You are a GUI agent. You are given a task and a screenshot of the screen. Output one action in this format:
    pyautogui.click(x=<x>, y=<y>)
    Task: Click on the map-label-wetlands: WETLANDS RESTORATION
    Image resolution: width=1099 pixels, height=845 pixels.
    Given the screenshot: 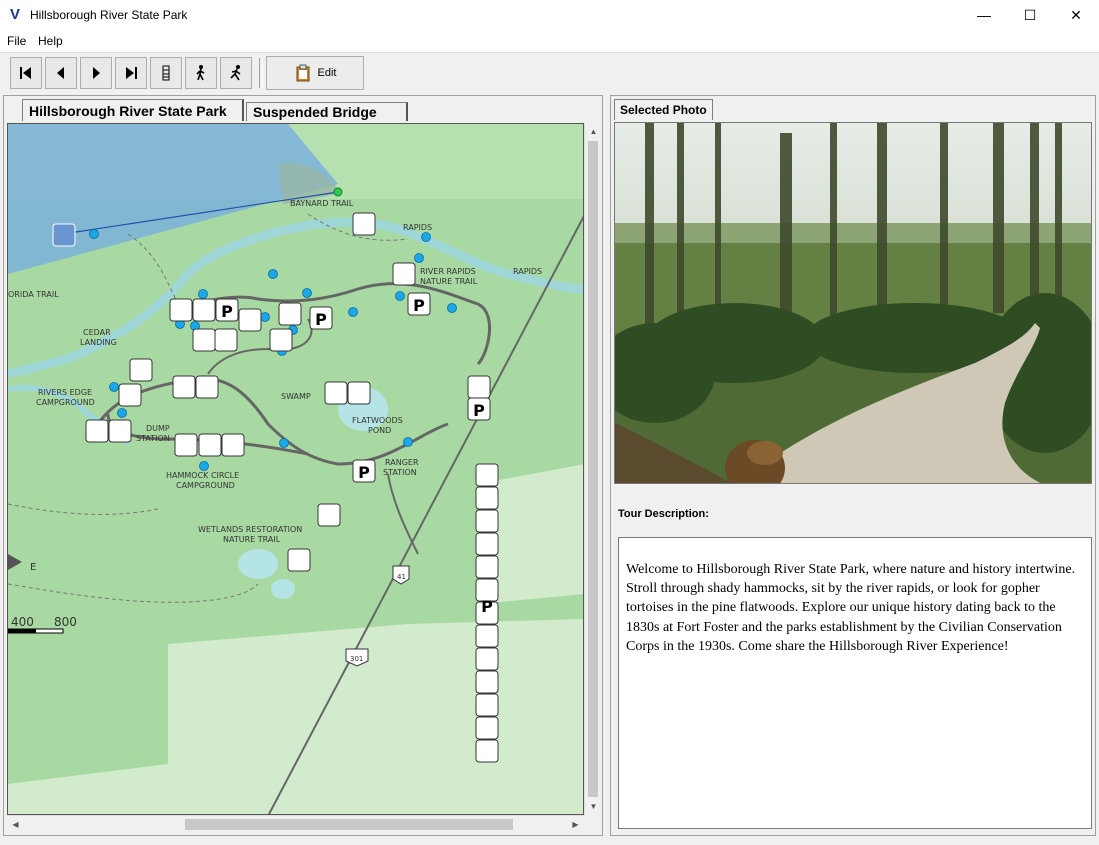 What is the action you would take?
    pyautogui.click(x=250, y=529)
    